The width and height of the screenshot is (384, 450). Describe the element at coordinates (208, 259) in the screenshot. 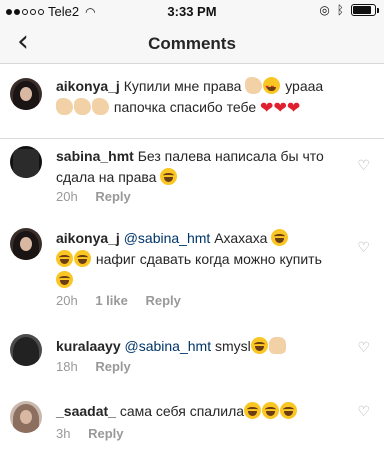

I see `comment-message: нафиг сдавать когда можно купить` at that location.